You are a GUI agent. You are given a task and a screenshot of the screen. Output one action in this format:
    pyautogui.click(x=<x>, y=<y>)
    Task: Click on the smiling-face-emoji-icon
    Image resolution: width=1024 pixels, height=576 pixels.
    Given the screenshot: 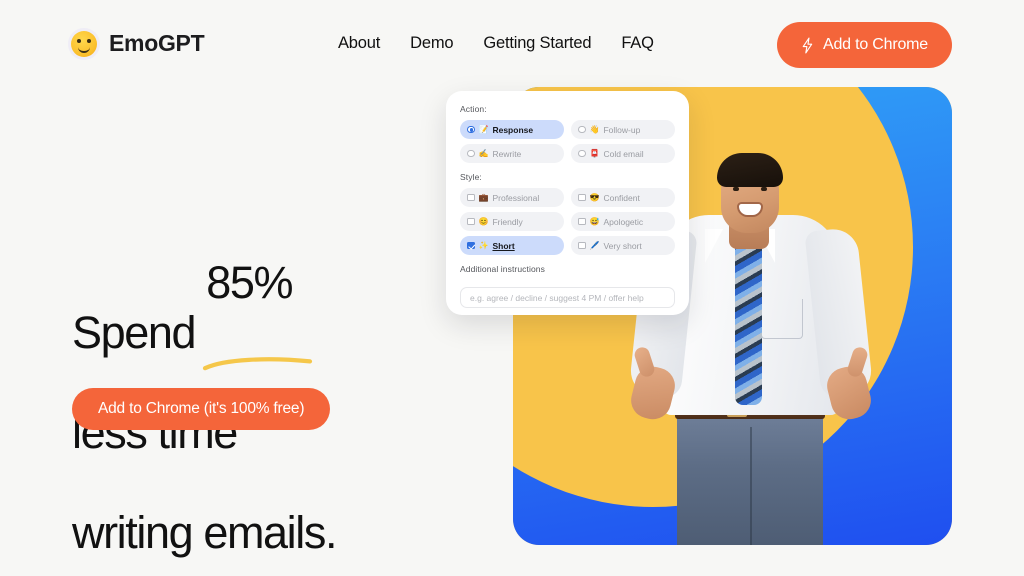 What is the action you would take?
    pyautogui.click(x=84, y=43)
    